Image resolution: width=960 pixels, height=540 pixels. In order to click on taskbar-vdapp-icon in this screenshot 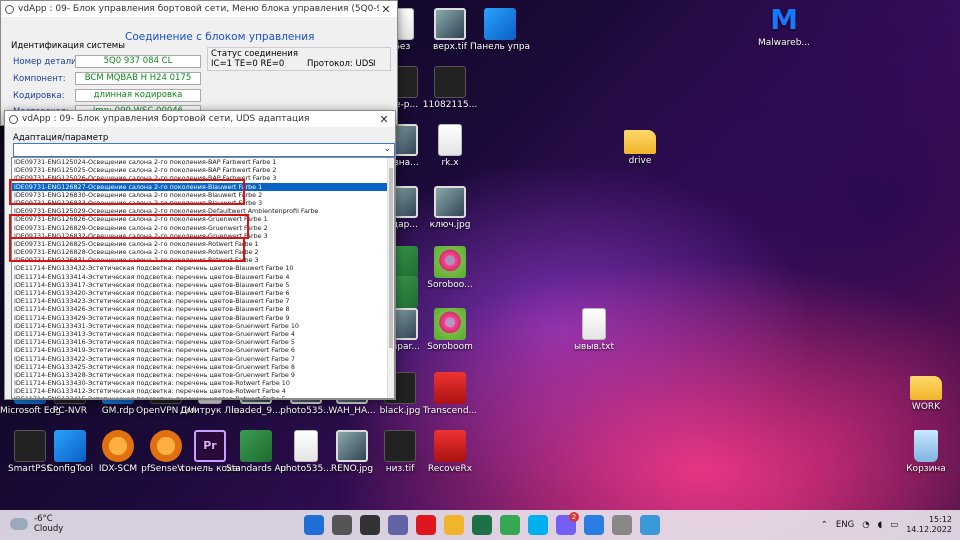, I will do `click(622, 525)`.